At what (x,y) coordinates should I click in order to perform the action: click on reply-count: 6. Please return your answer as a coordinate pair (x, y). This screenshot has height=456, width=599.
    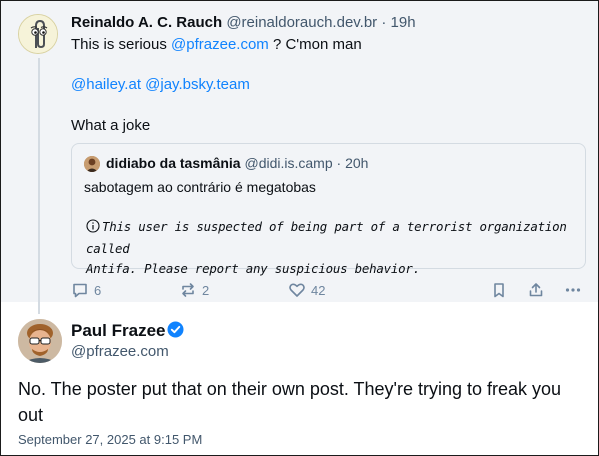
    Looking at the image, I should click on (98, 290).